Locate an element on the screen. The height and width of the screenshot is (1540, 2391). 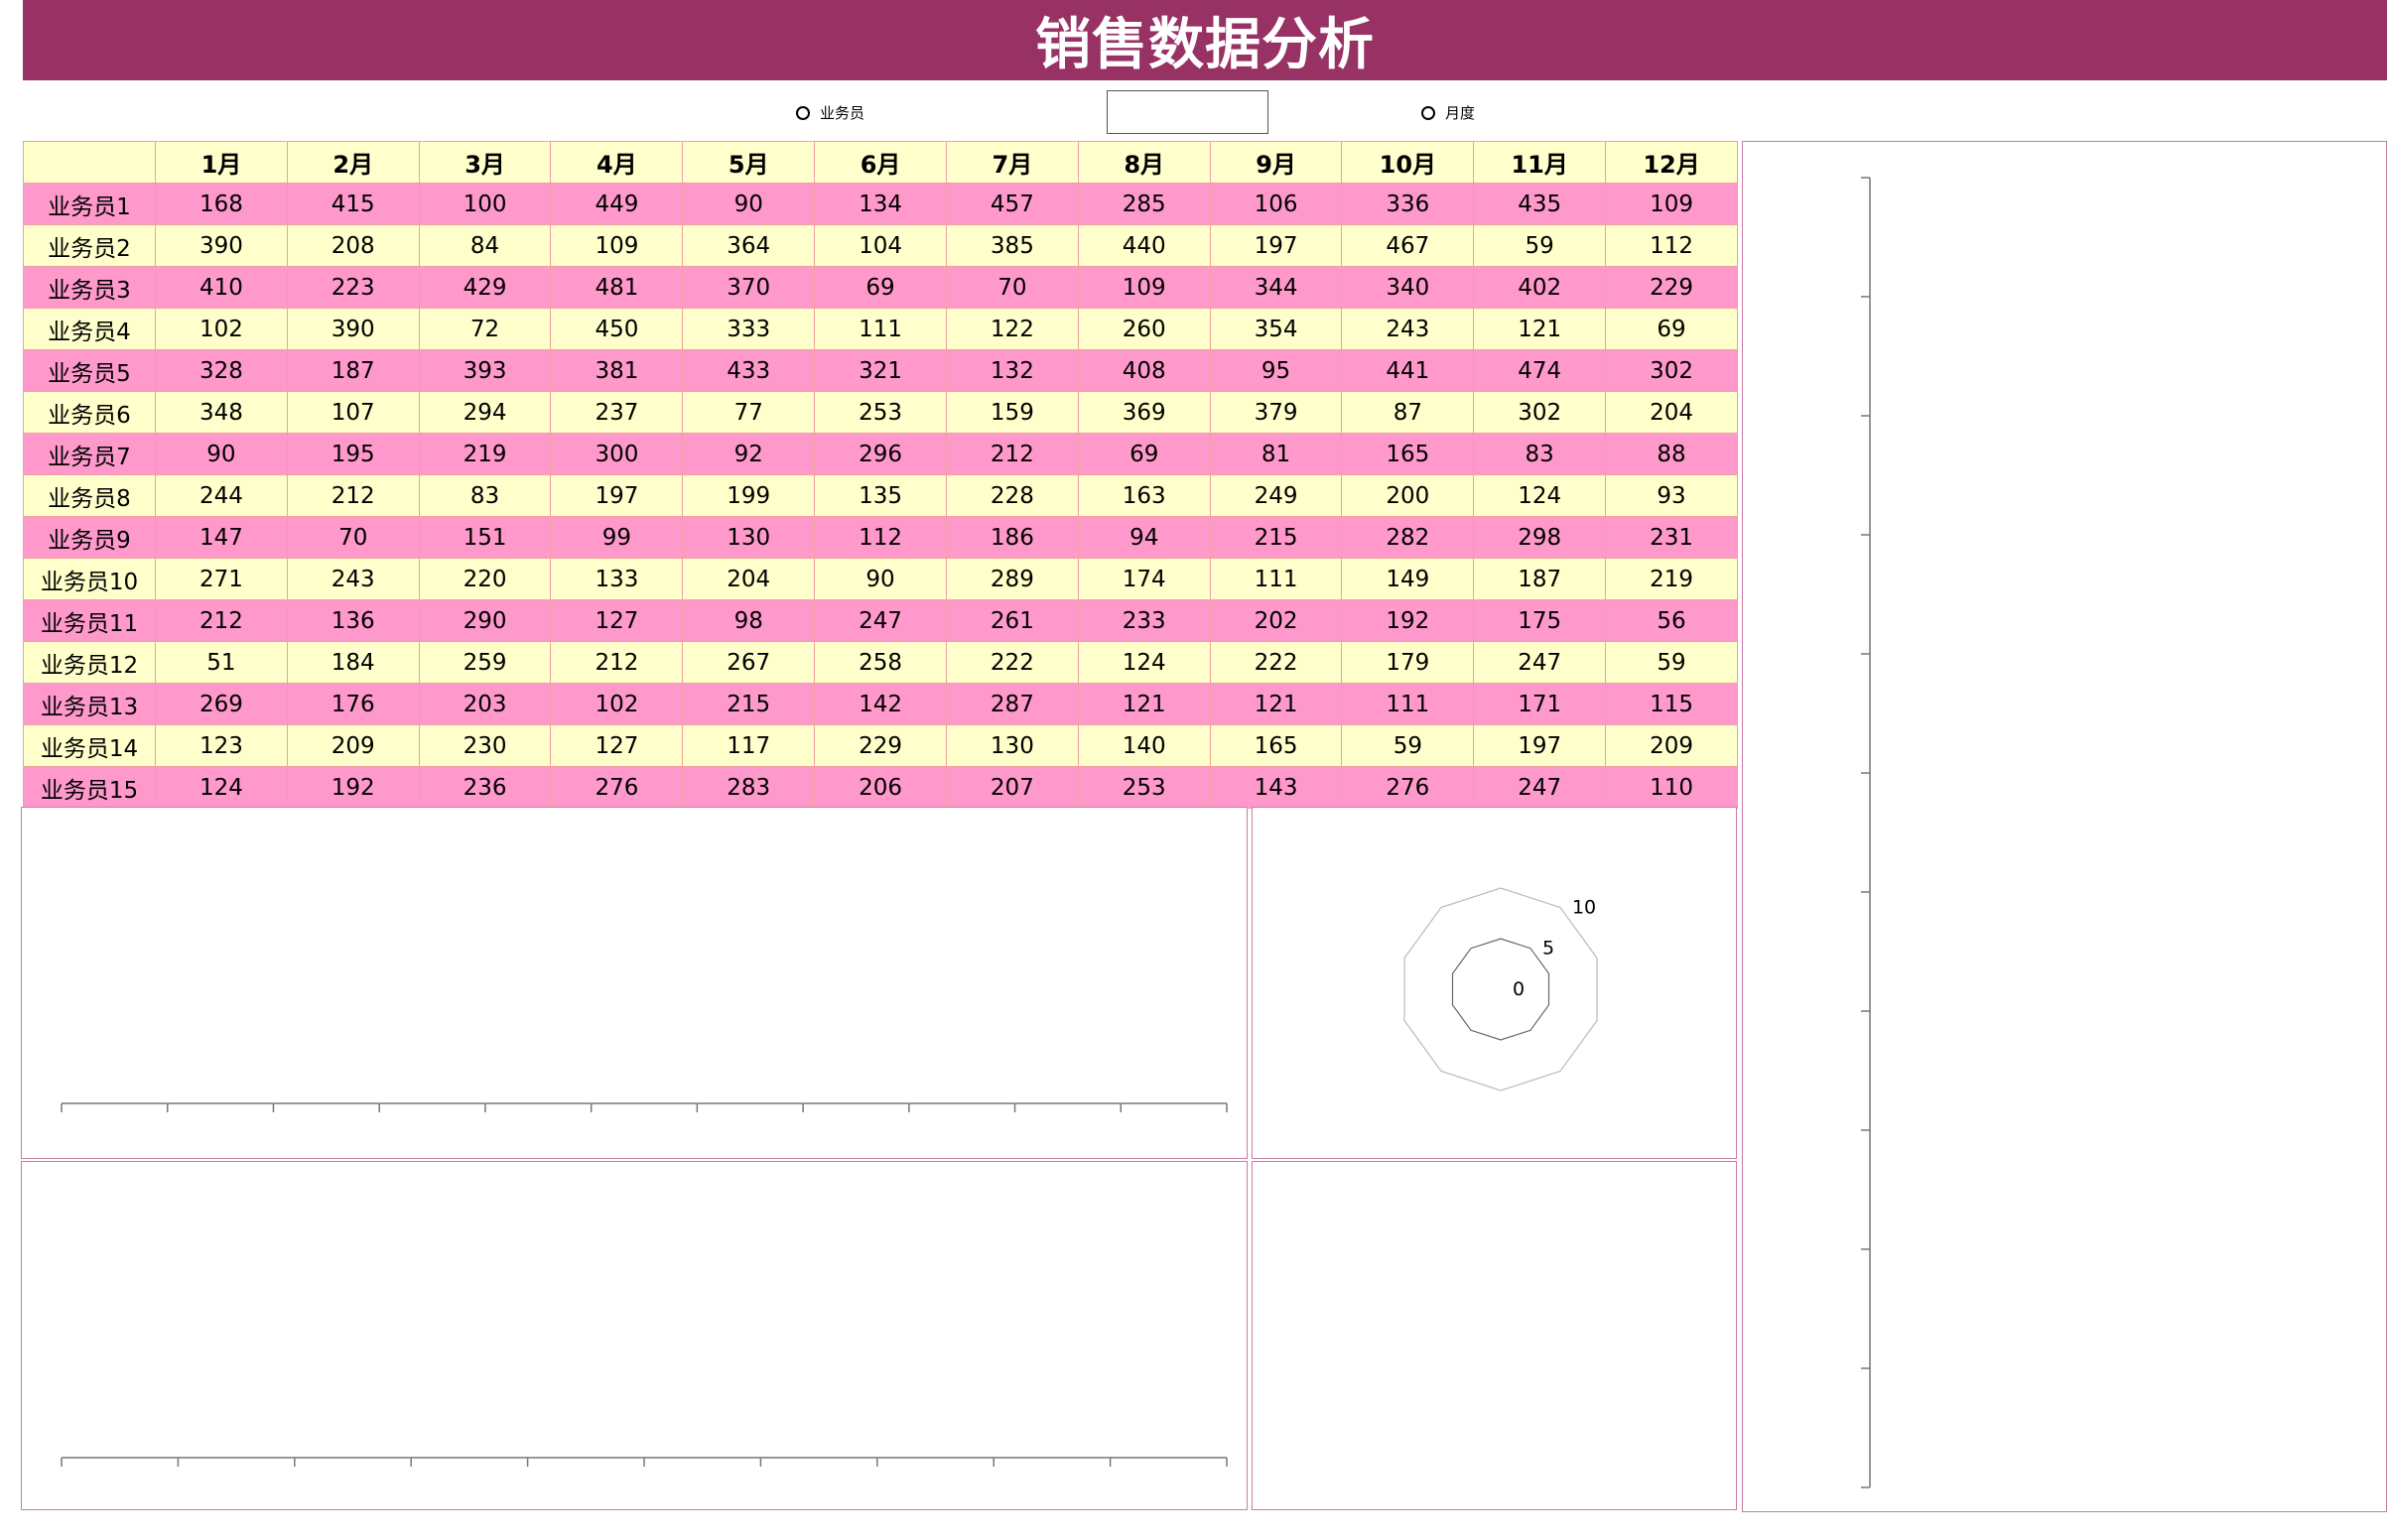
sales-value-cell: 84 is located at coordinates (485, 245).